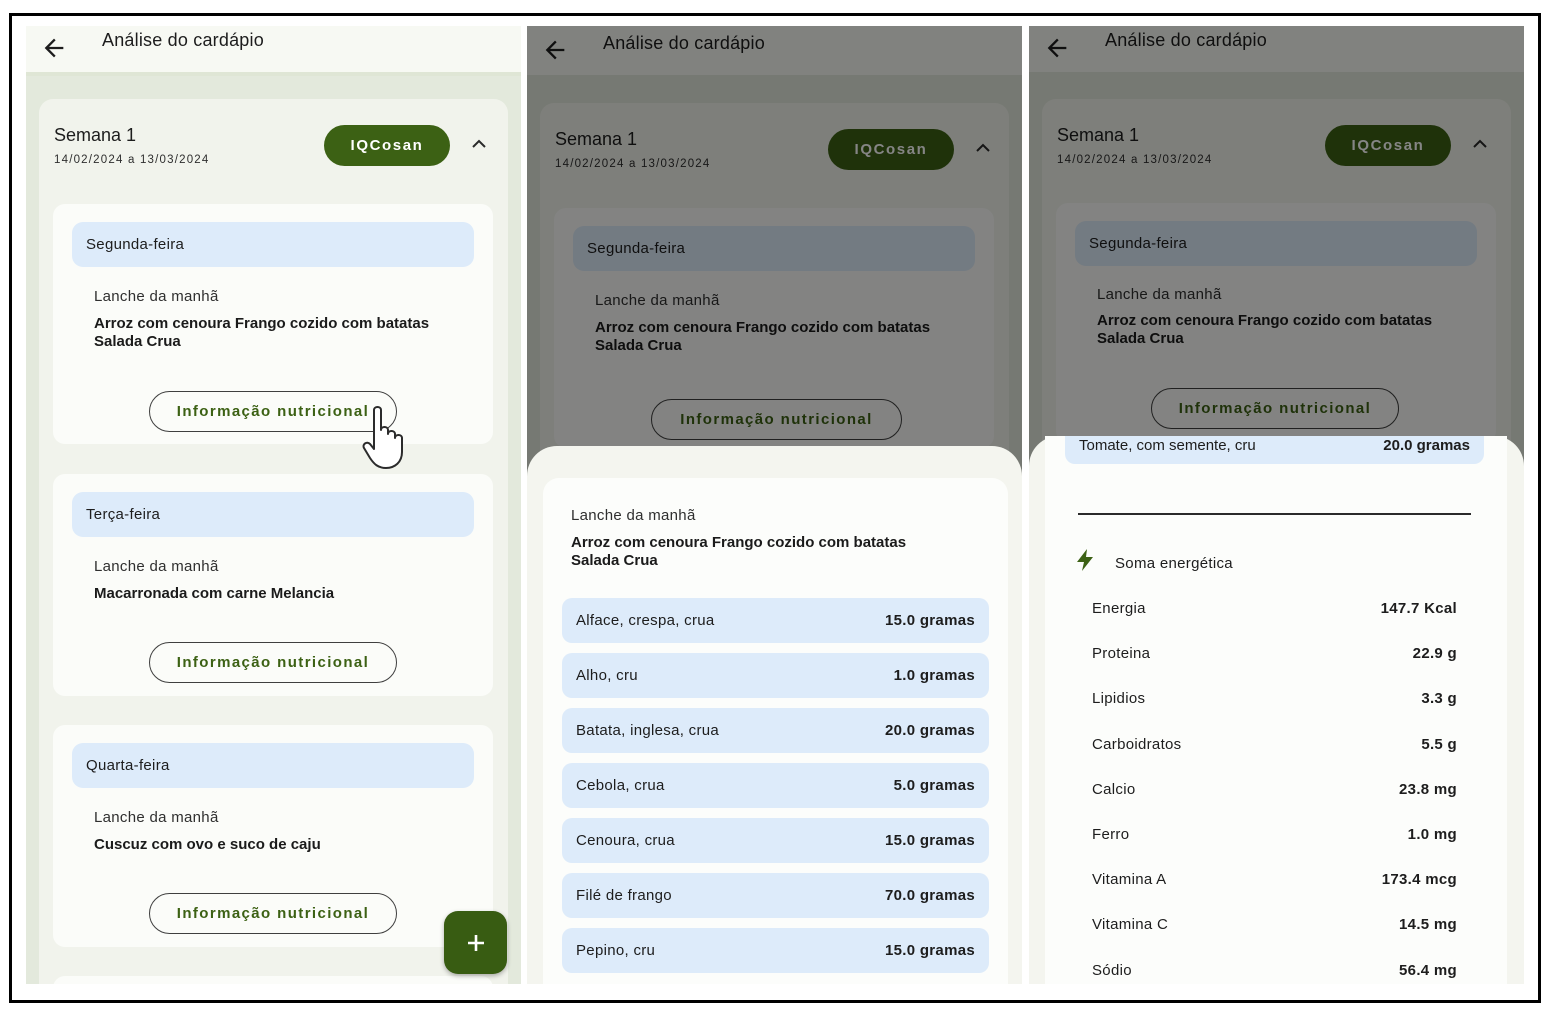  What do you see at coordinates (214, 593) in the screenshot?
I see `meal-description: Macarronada com carne Melancia` at bounding box center [214, 593].